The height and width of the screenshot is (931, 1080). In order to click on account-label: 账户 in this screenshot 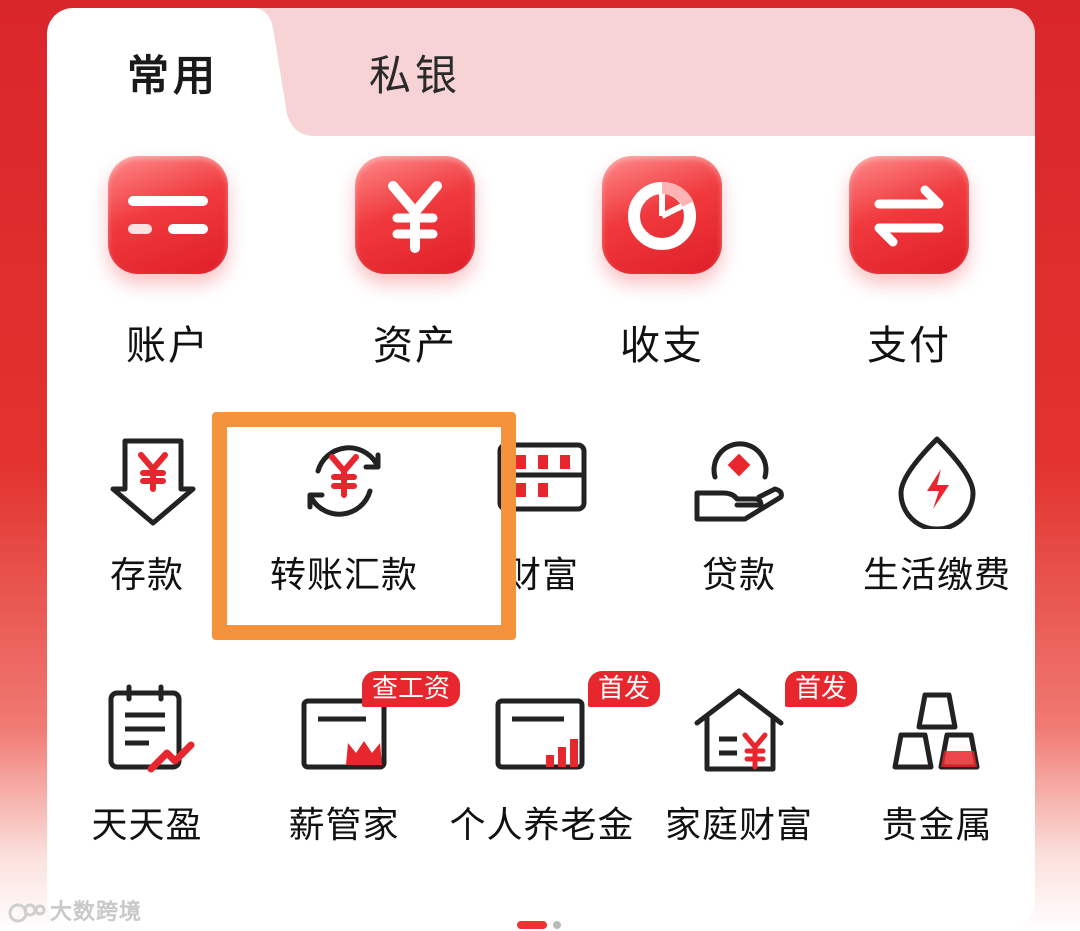, I will do `click(168, 346)`.